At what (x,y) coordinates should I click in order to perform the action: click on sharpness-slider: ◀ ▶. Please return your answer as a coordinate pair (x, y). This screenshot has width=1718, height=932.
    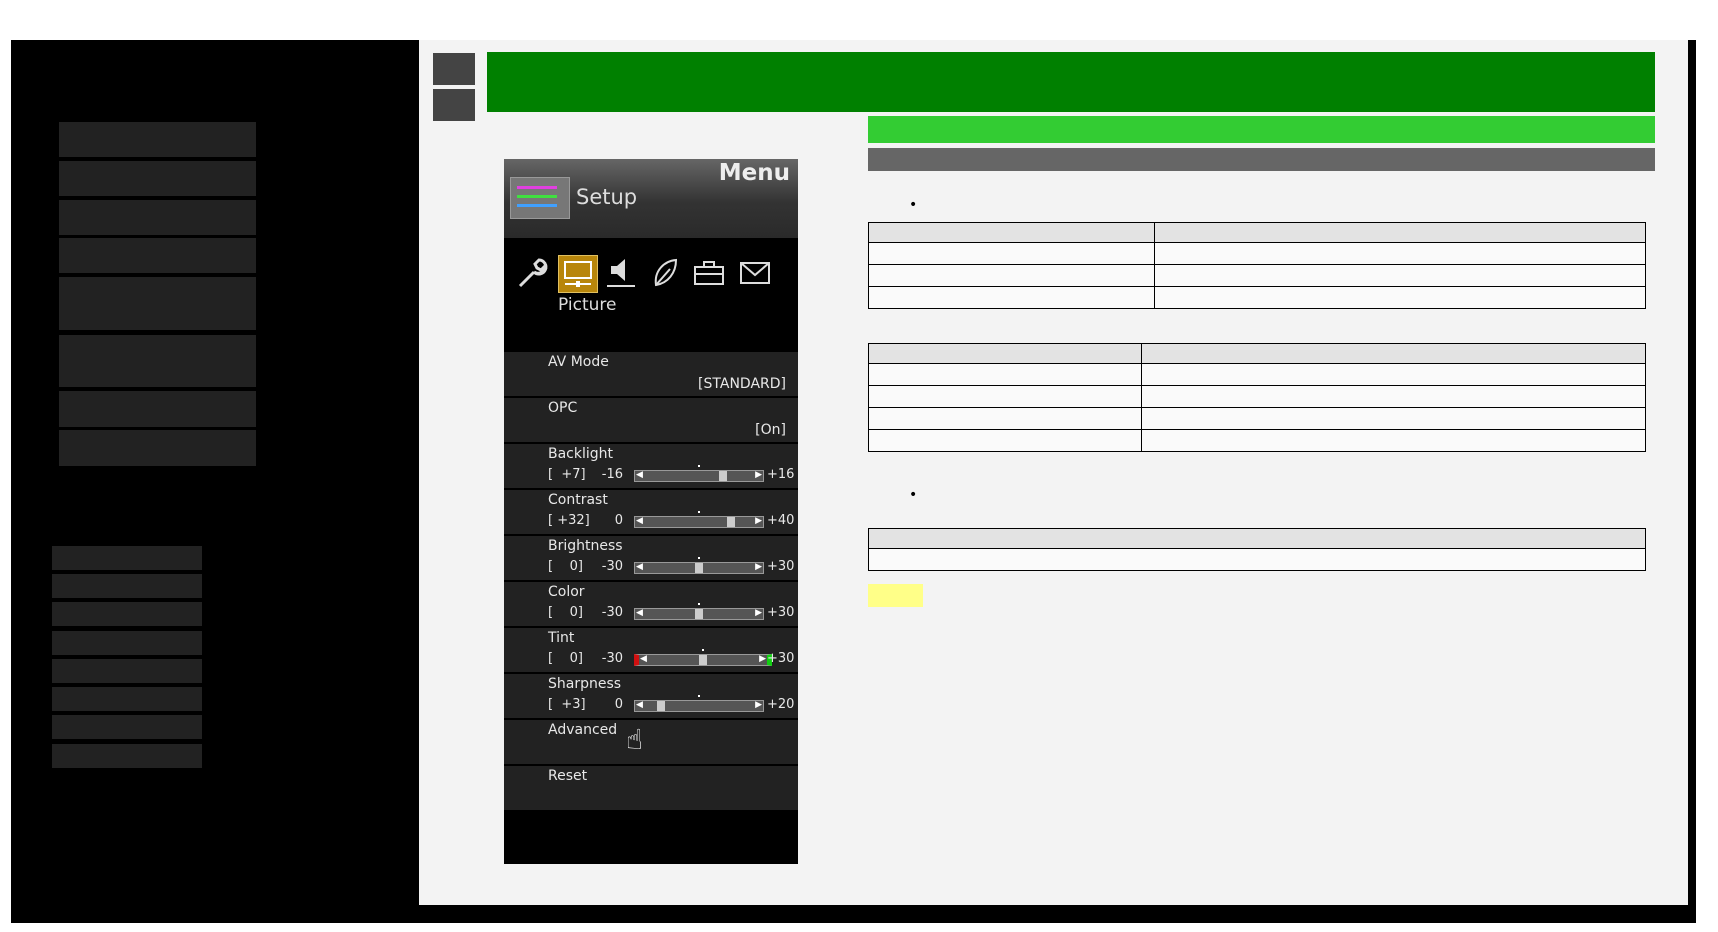
    Looking at the image, I should click on (699, 703).